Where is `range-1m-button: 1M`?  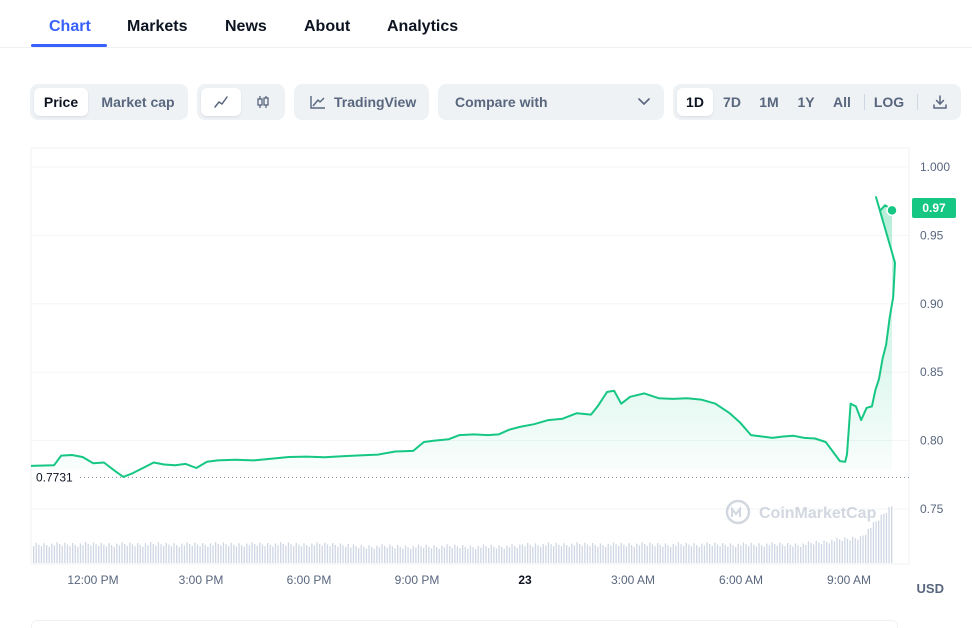
range-1m-button: 1M is located at coordinates (769, 102).